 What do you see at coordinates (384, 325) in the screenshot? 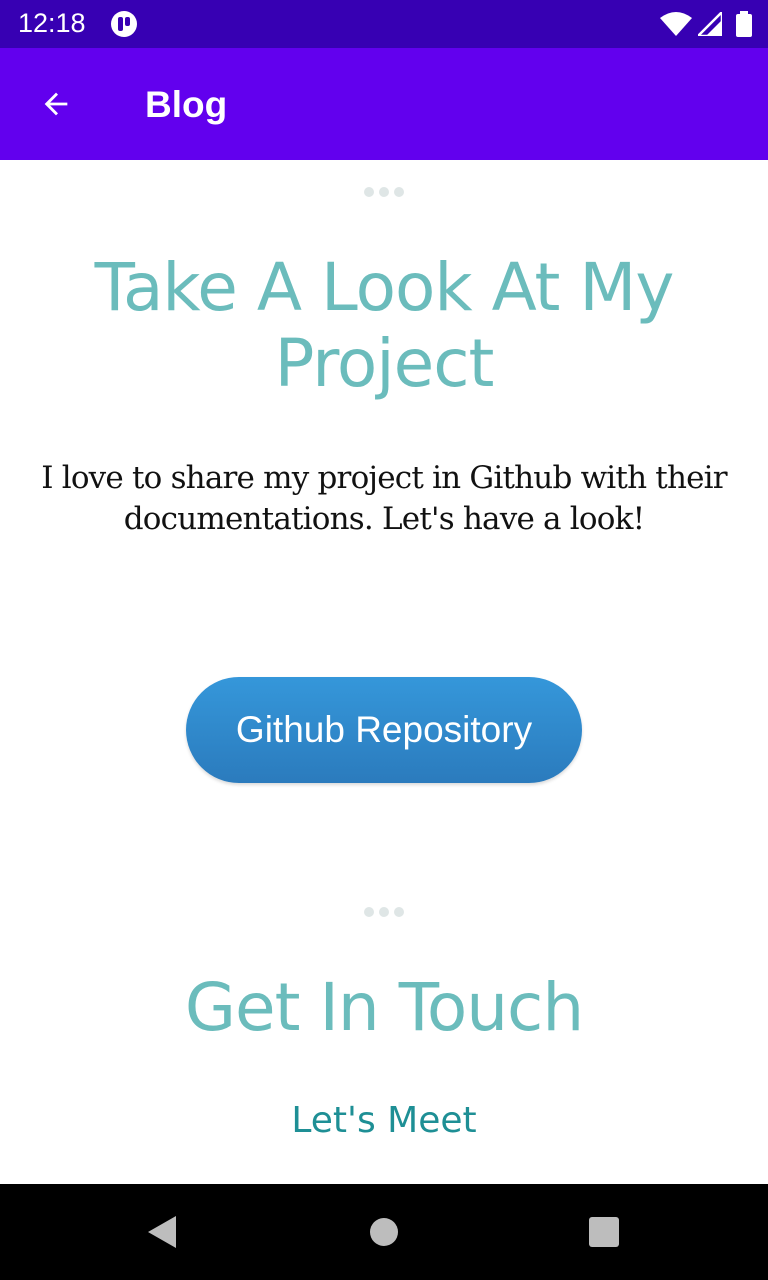
I see `section-heading-project: Take A Look At My Project` at bounding box center [384, 325].